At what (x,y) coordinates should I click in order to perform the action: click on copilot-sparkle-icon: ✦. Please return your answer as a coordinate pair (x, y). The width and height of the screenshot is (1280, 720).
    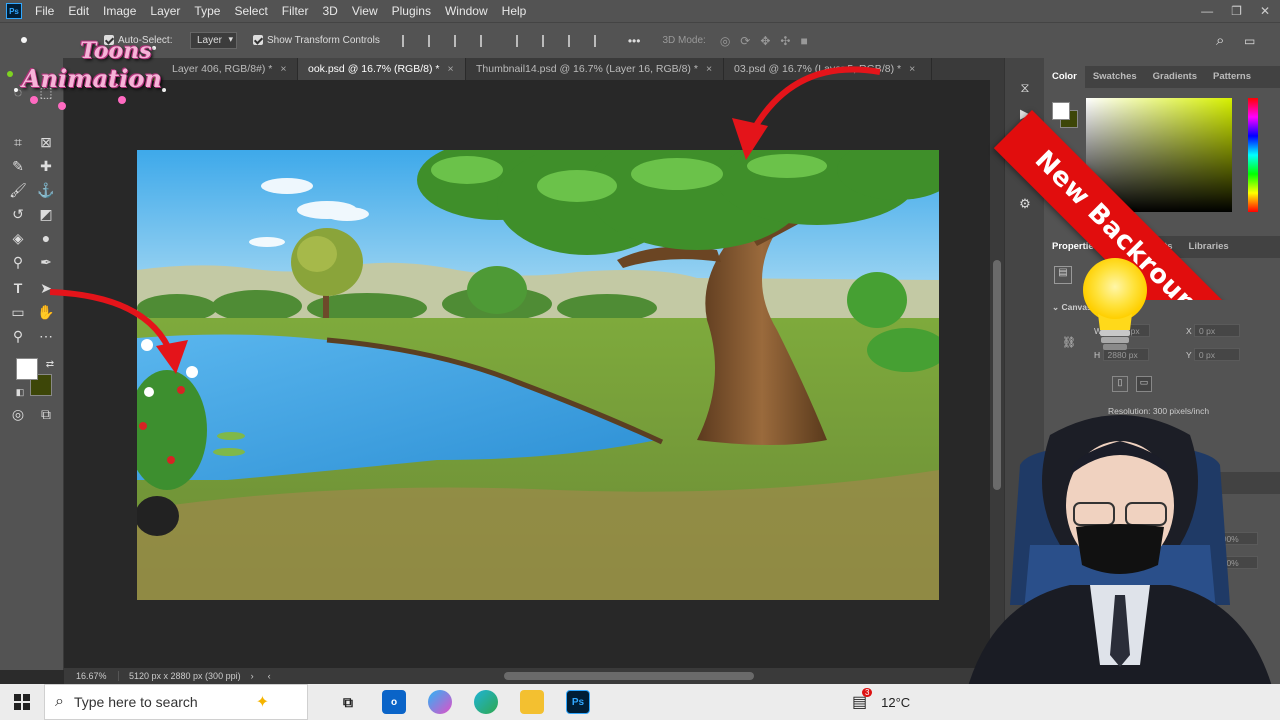
    Looking at the image, I should click on (262, 702).